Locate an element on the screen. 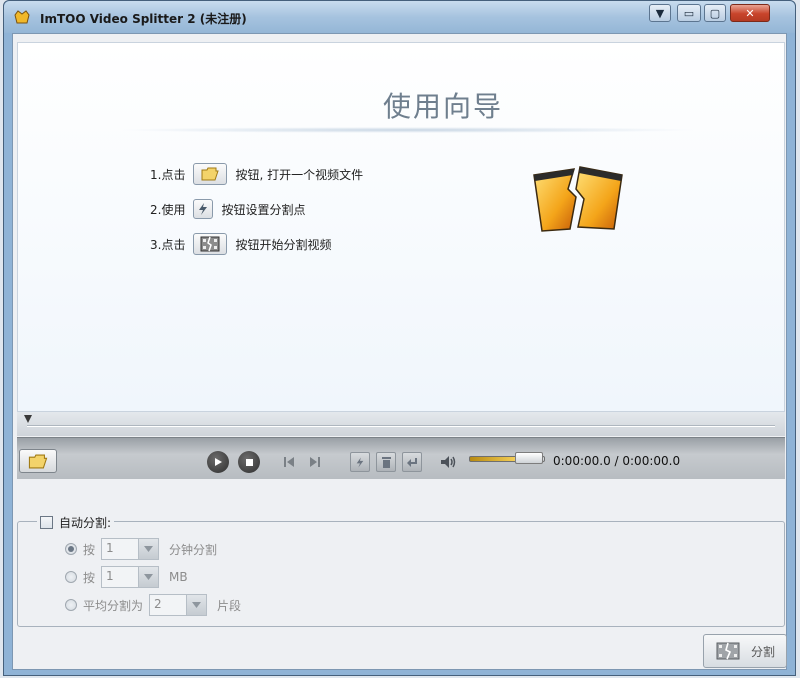 This screenshot has width=800, height=678. seek-thumb is located at coordinates (28, 419).